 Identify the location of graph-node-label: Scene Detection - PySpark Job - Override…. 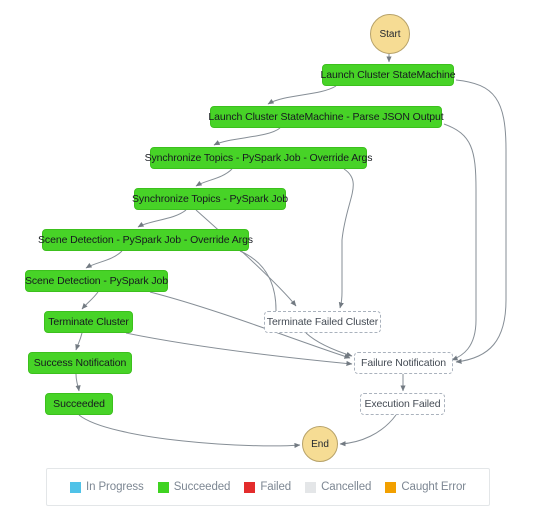
(145, 240).